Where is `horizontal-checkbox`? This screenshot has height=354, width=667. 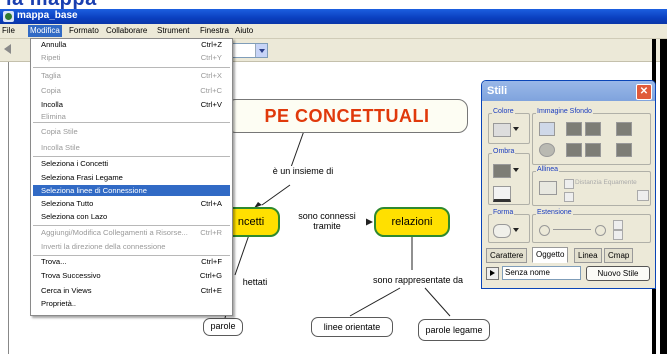
horizontal-checkbox is located at coordinates (618, 225).